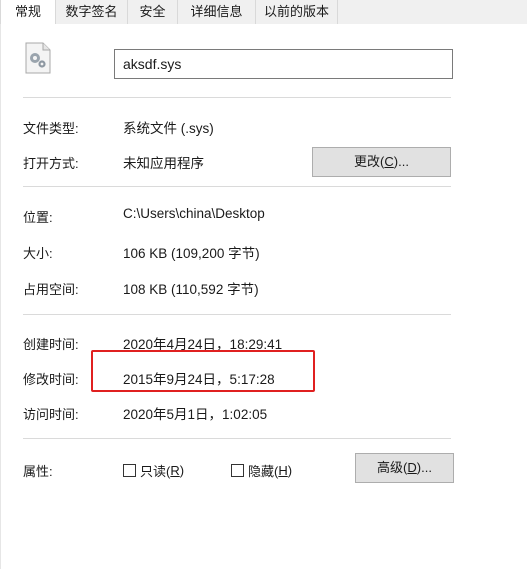  Describe the element at coordinates (191, 289) in the screenshot. I see `size-on-disk-value: 108 KB (110,592 字节)` at that location.